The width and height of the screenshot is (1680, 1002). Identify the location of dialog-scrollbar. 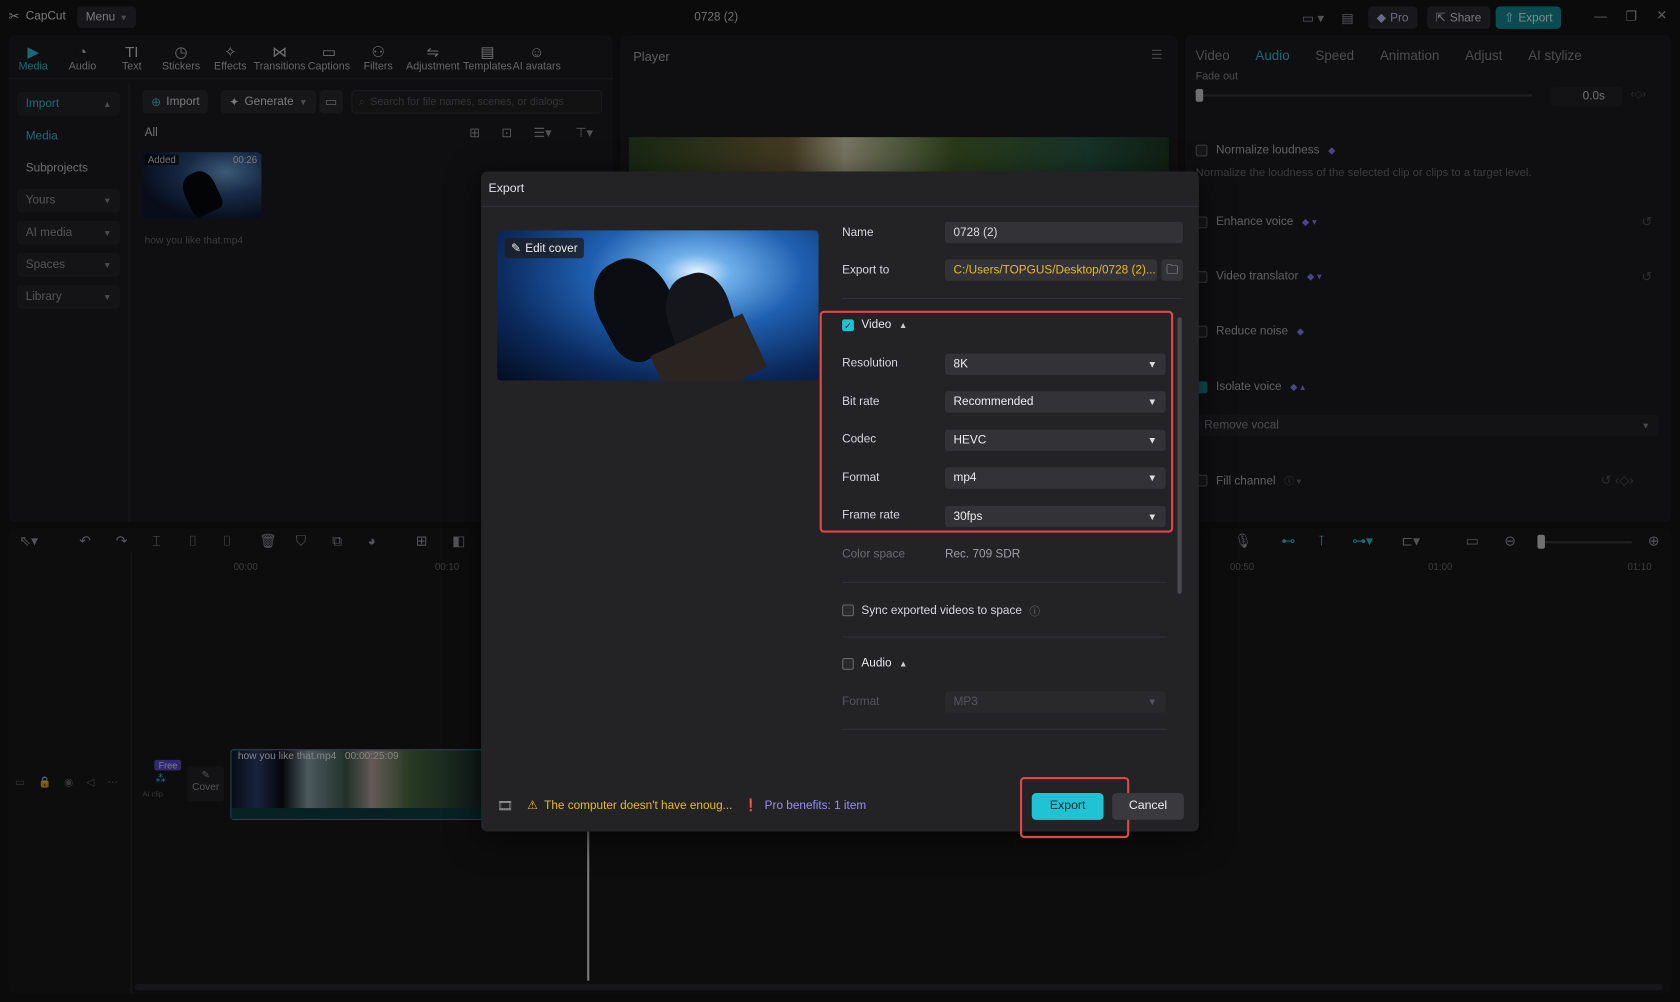
(1179, 455).